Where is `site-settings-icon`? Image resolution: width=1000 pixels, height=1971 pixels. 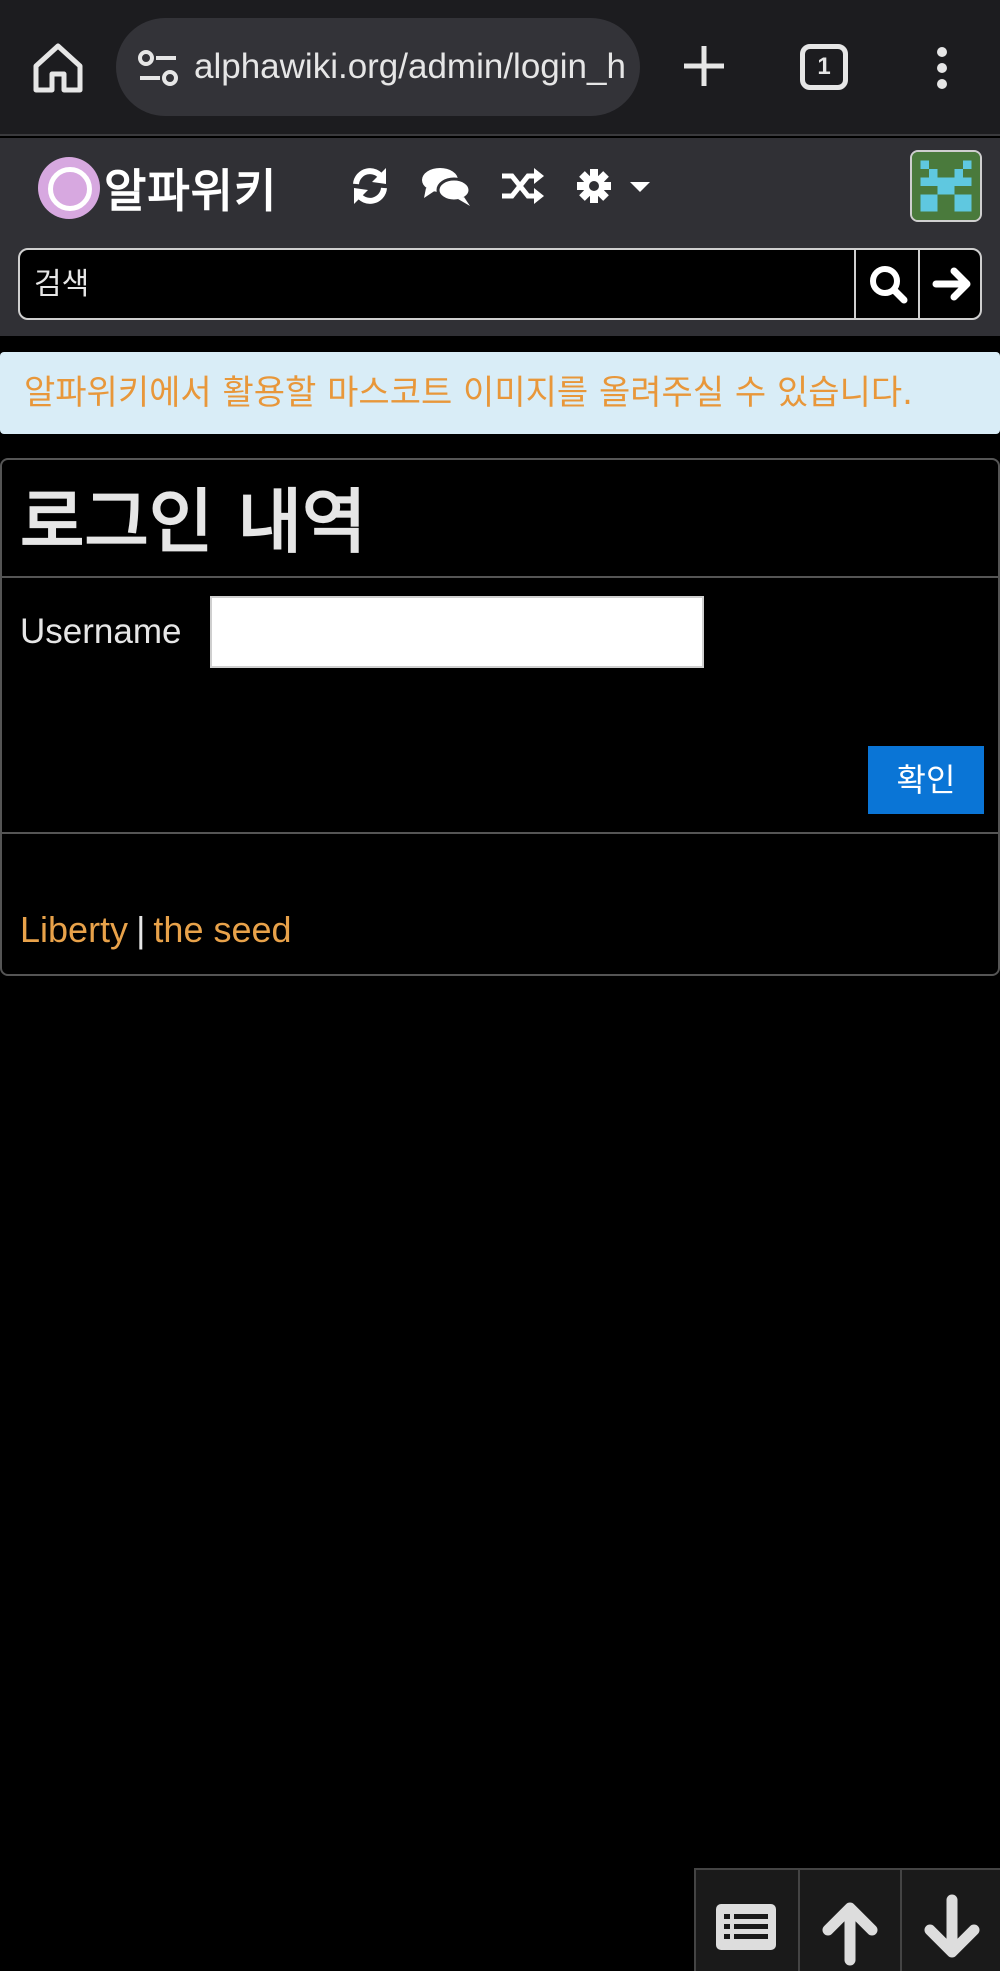 site-settings-icon is located at coordinates (158, 68).